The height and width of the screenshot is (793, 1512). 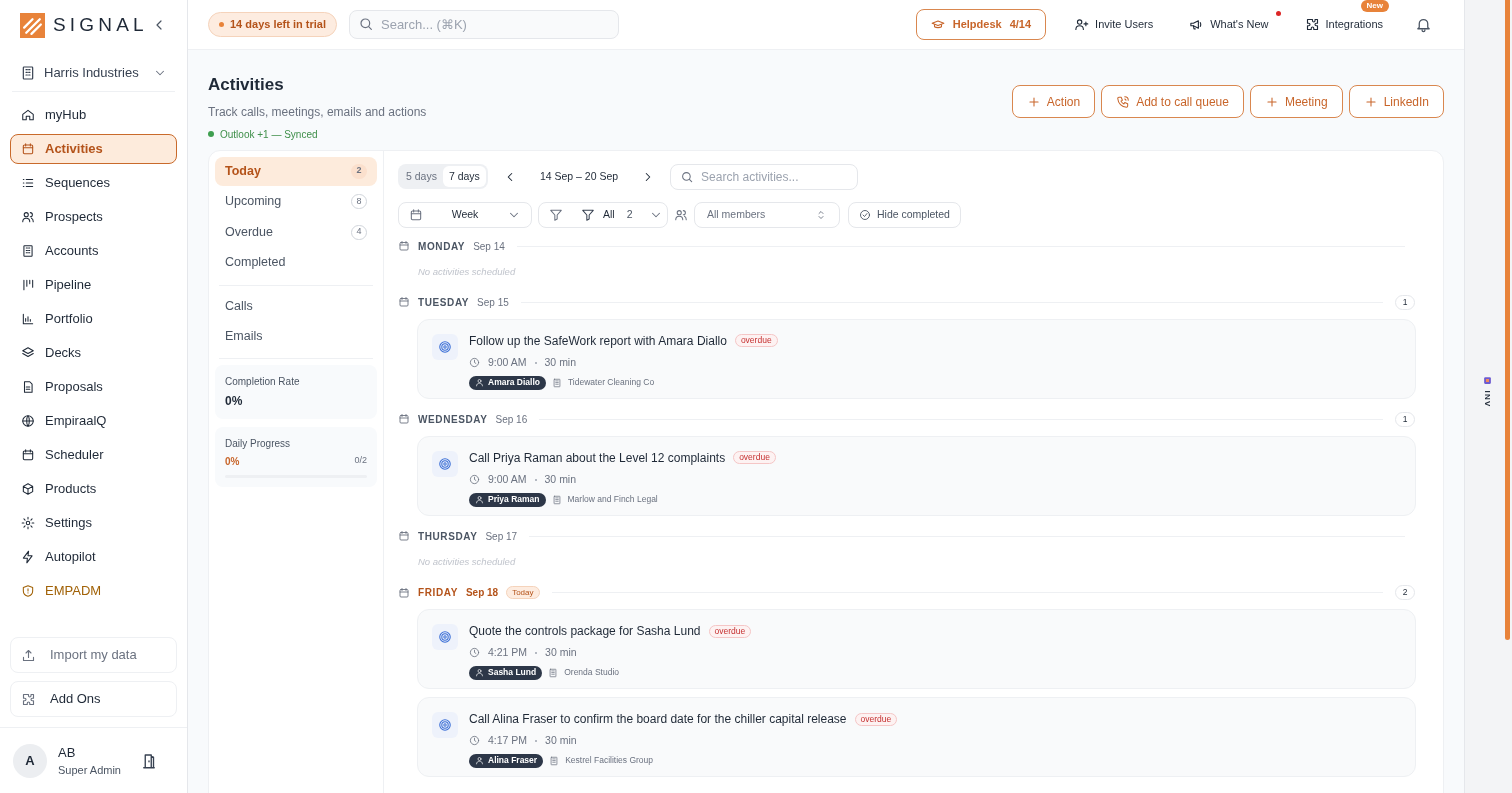 I want to click on user-plus-icon, so click(x=1082, y=24).